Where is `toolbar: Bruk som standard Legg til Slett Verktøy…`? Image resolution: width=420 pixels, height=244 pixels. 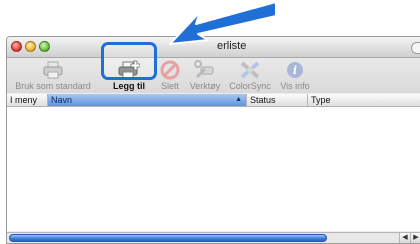 toolbar: Bruk som standard Legg til Slett Verktøy… is located at coordinates (213, 75).